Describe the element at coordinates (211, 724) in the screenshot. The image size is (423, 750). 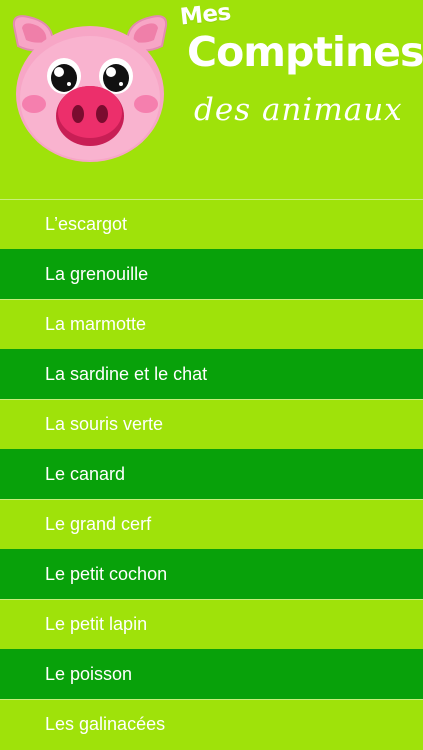
I see `list-item: Les galinacées` at that location.